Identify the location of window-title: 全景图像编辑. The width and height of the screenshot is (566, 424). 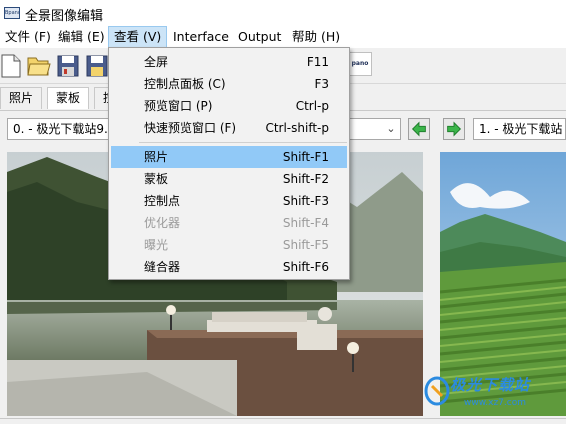
(64, 16).